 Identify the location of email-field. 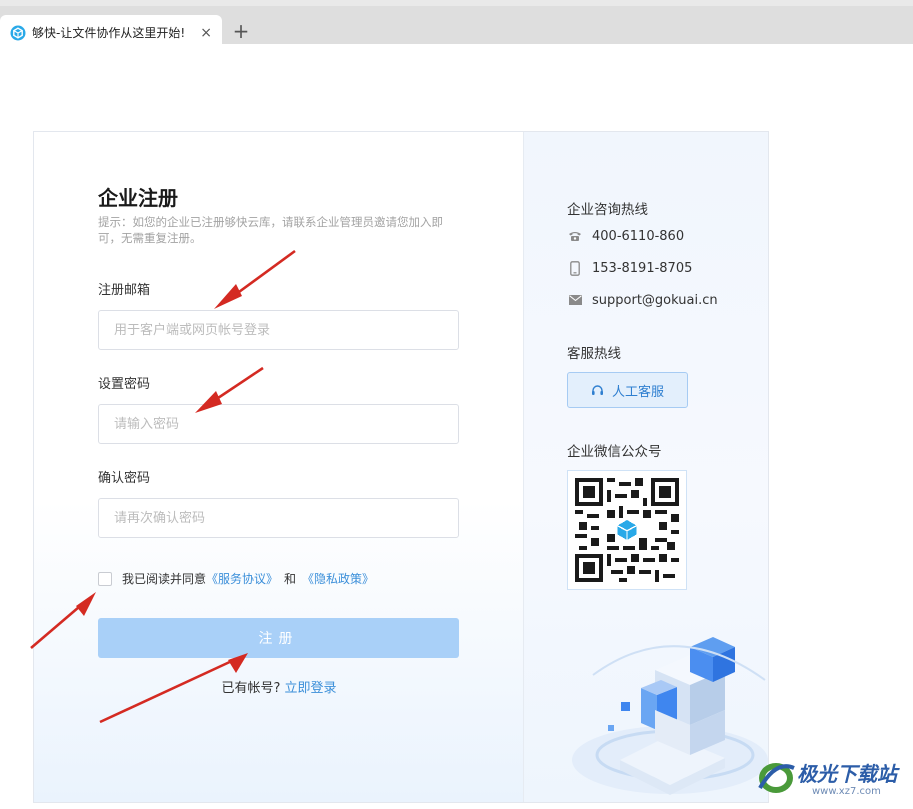
(278, 330).